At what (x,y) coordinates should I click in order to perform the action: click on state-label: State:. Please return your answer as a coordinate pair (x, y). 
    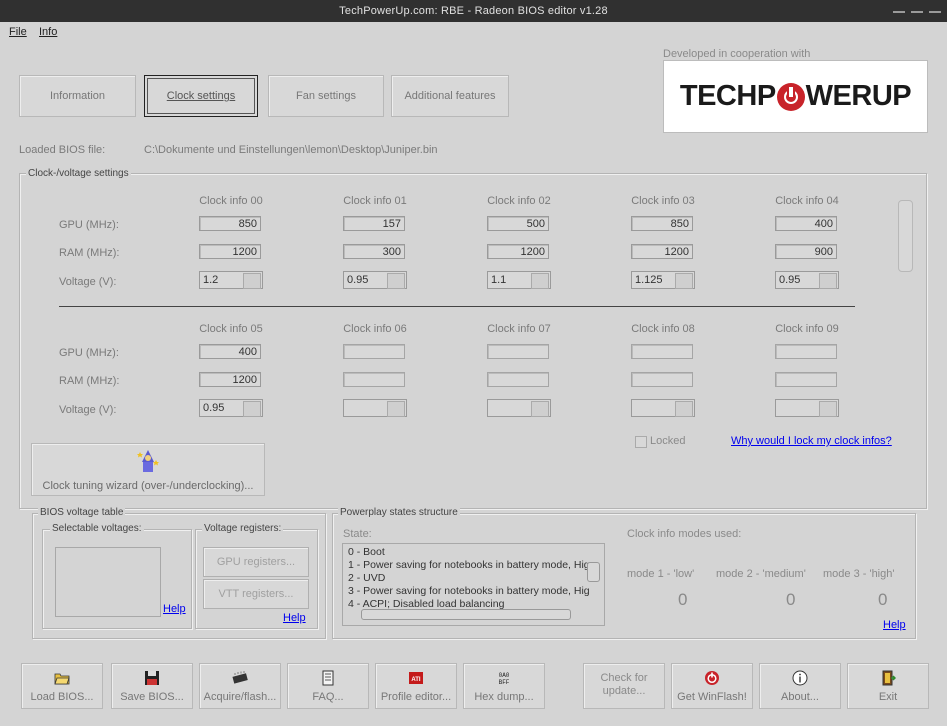
    Looking at the image, I should click on (357, 534).